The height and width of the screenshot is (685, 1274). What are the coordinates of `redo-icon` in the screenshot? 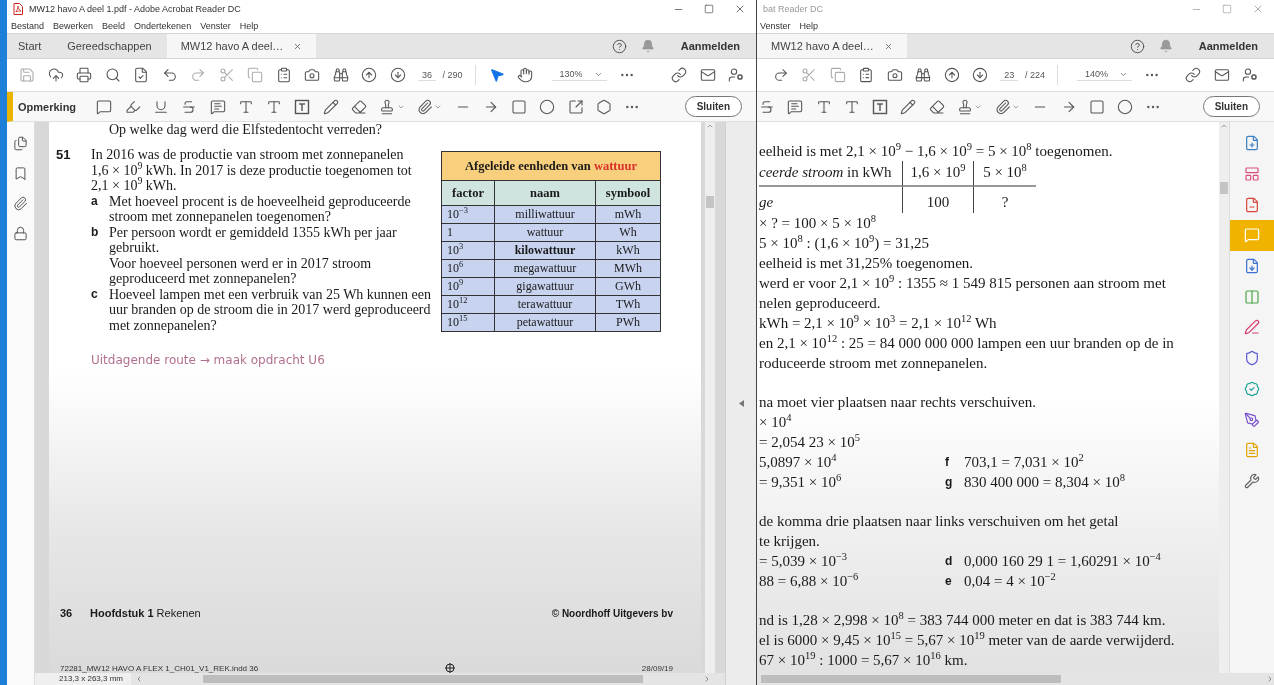 It's located at (781, 75).